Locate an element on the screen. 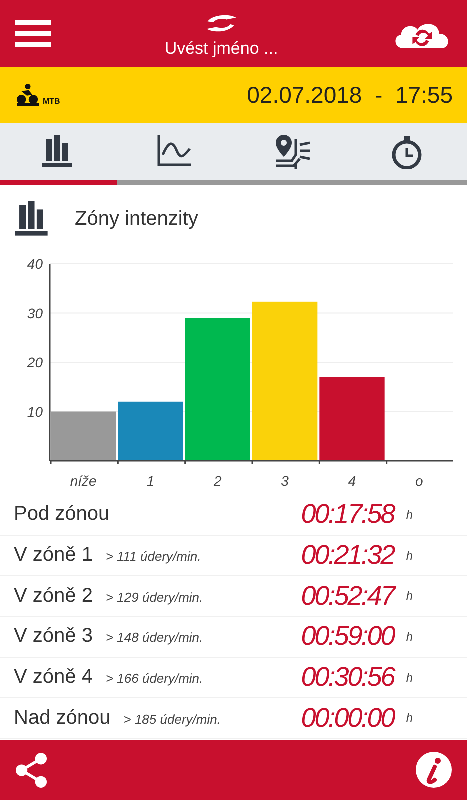 This screenshot has height=800, width=467. zone-label: V zóně 2 is located at coordinates (53, 596).